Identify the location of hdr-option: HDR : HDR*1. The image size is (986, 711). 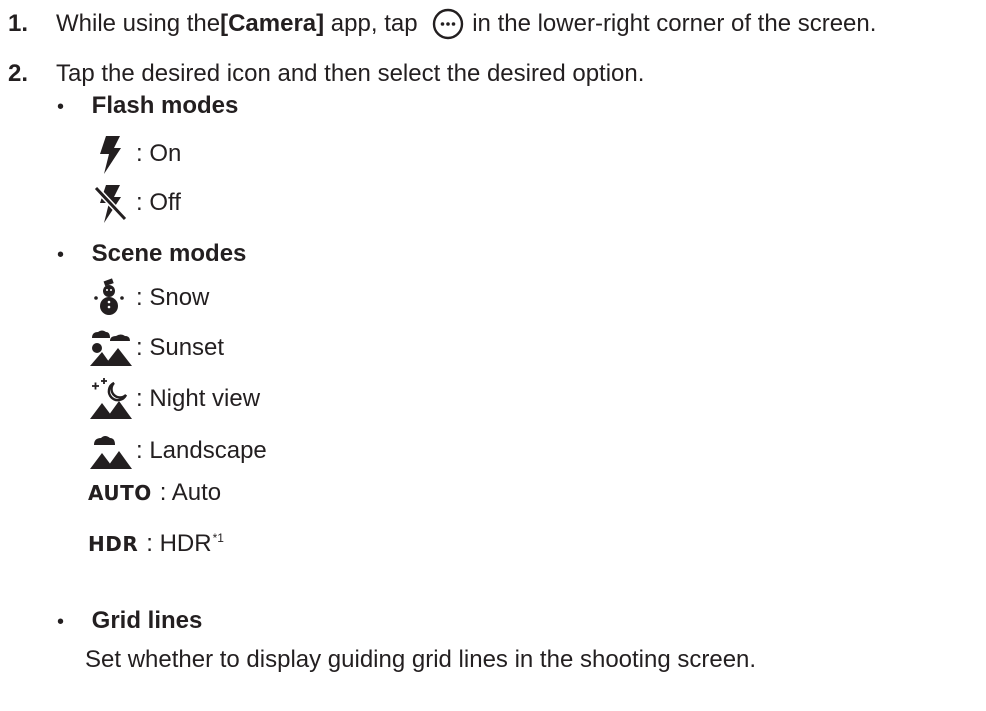
(156, 544).